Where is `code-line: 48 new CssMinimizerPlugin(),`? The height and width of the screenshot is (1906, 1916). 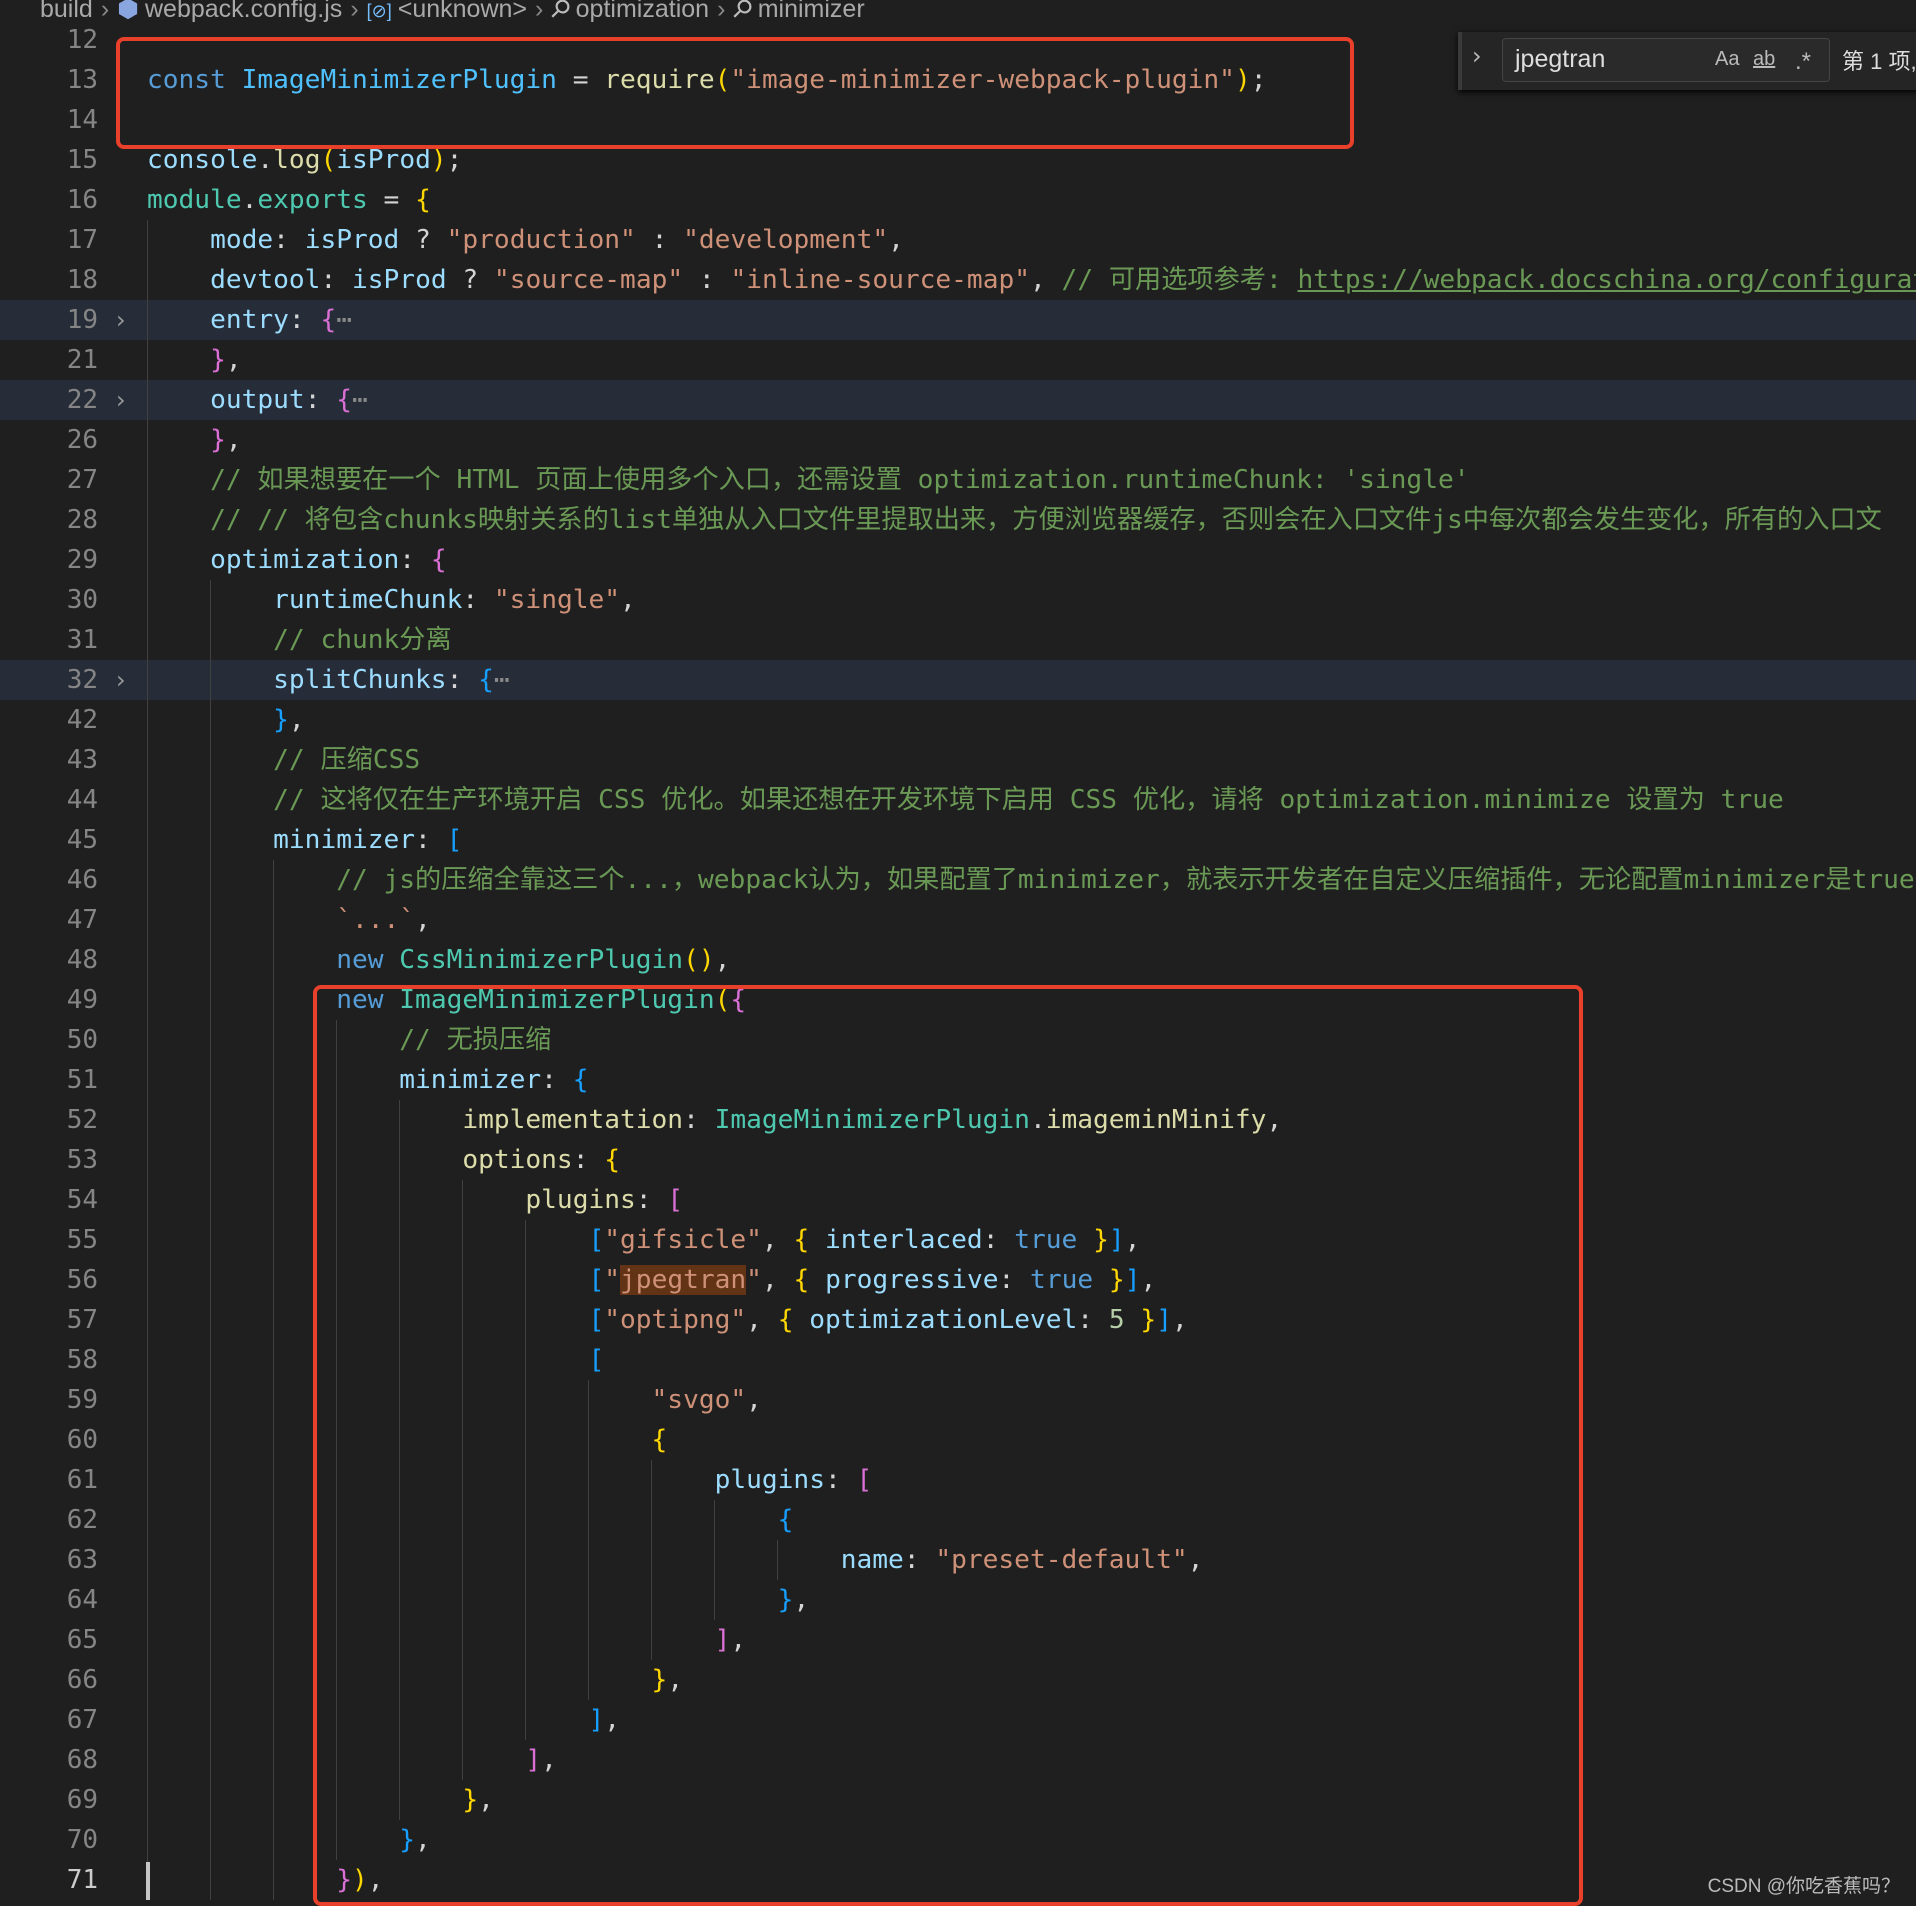 code-line: 48 new CssMinimizerPlugin(), is located at coordinates (958, 960).